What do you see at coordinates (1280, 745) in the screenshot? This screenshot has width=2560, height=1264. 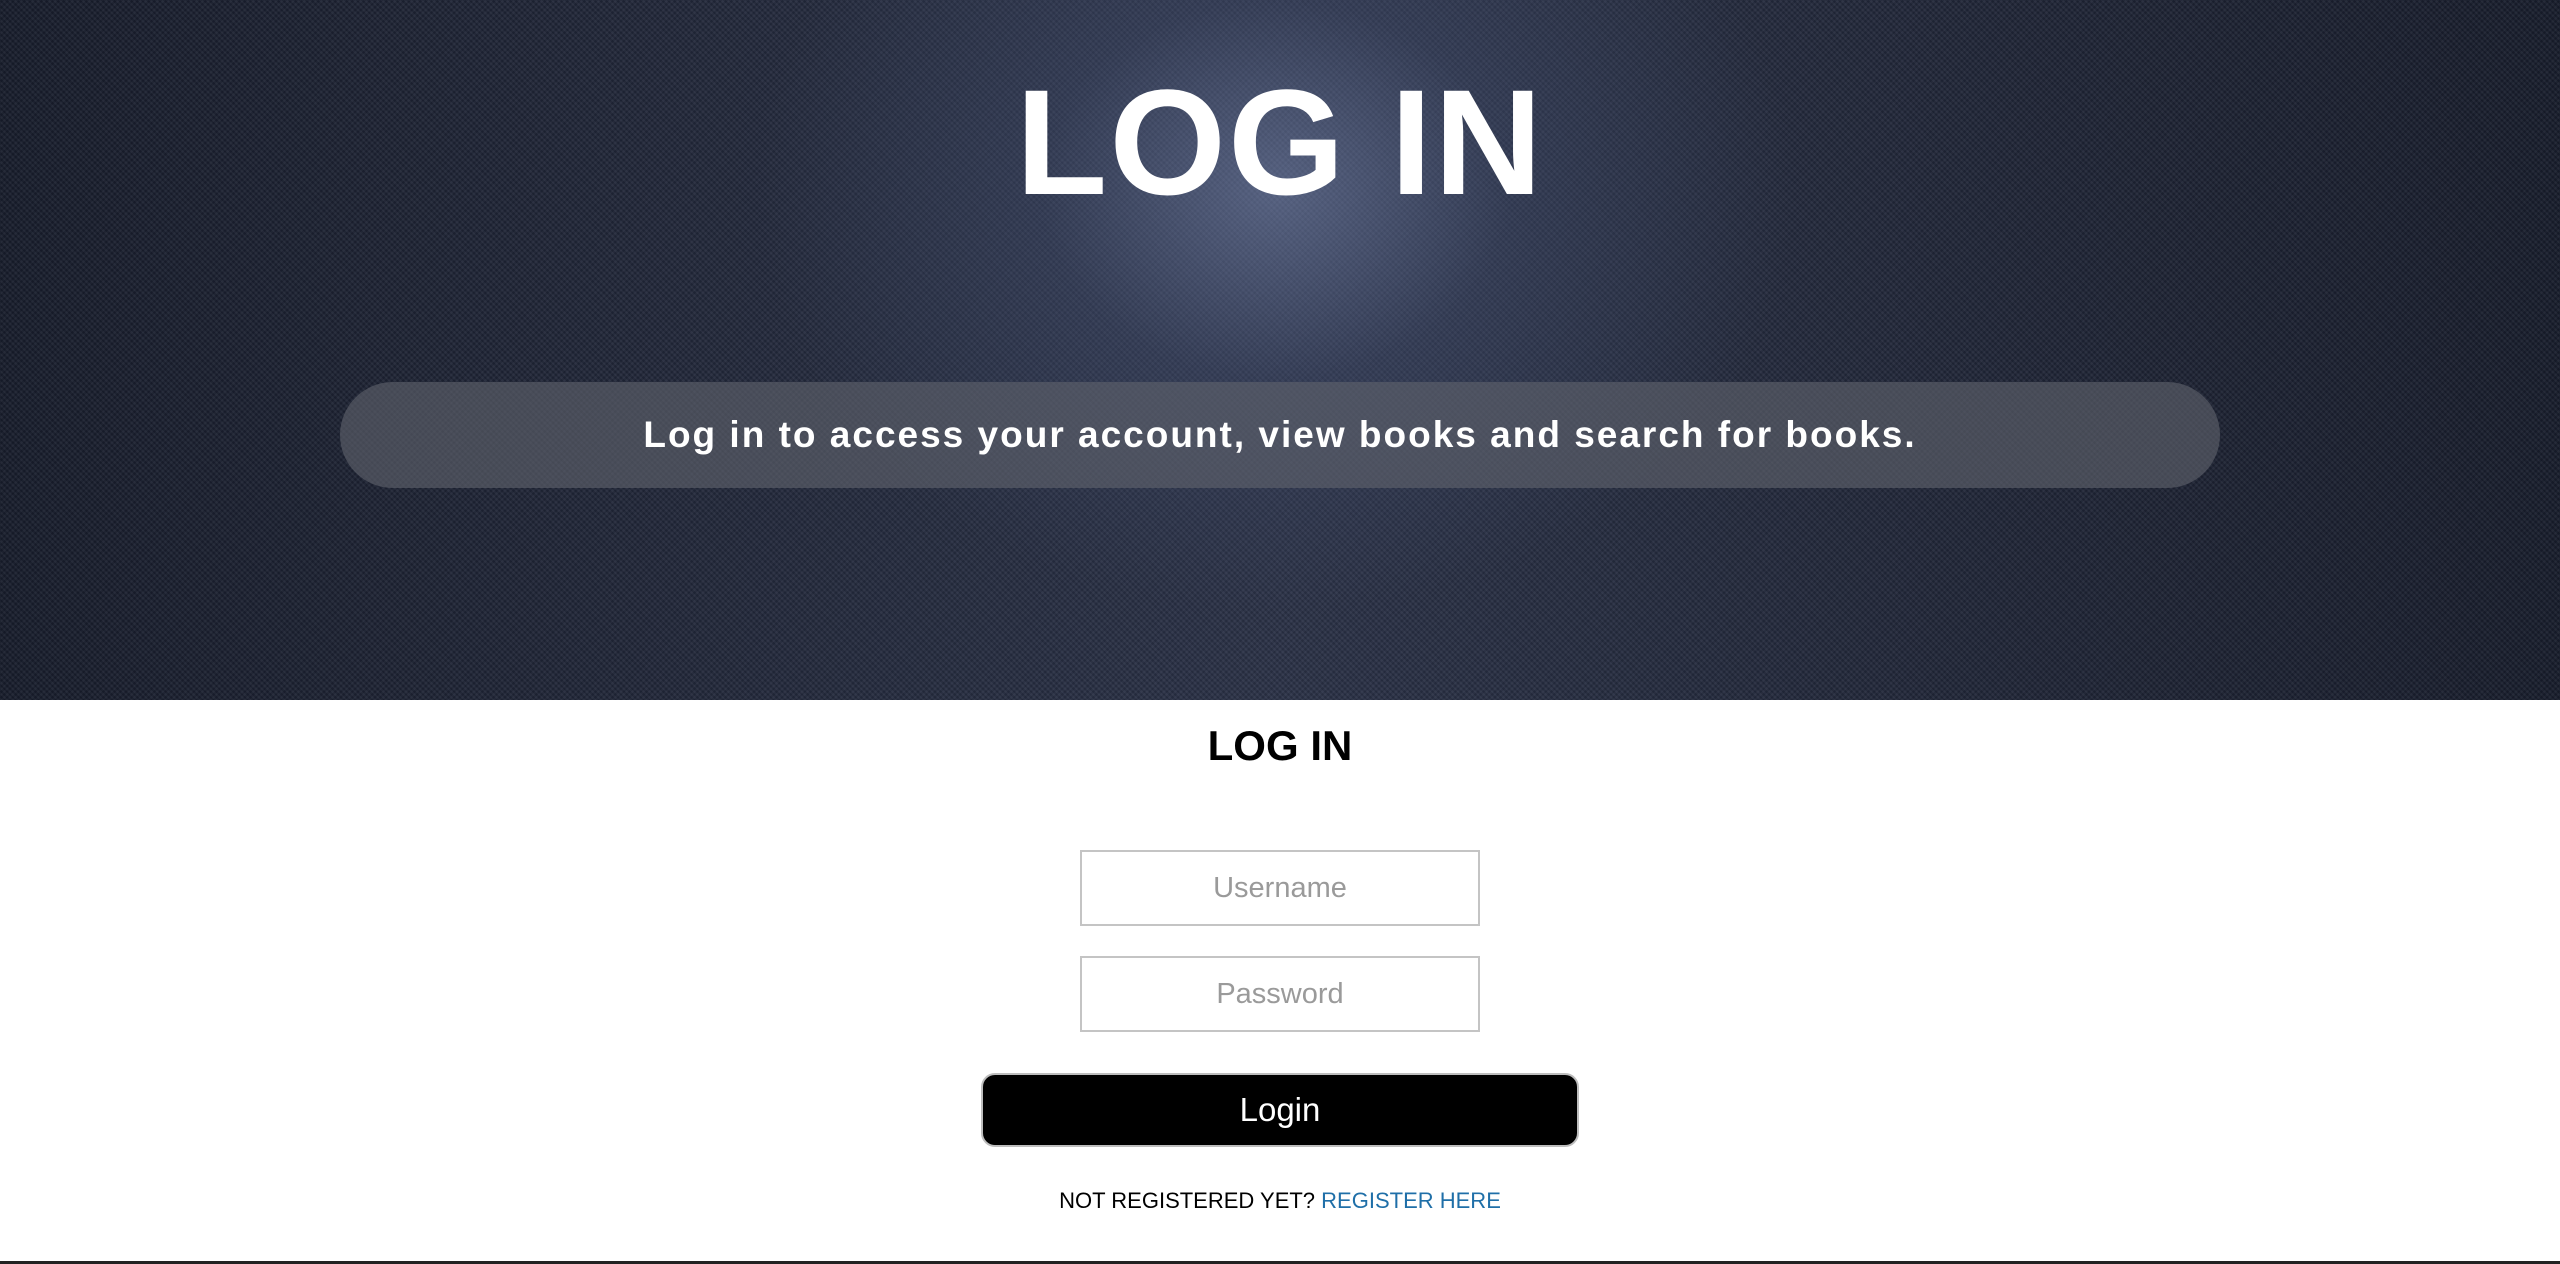 I see `login-form-title: LOG IN` at bounding box center [1280, 745].